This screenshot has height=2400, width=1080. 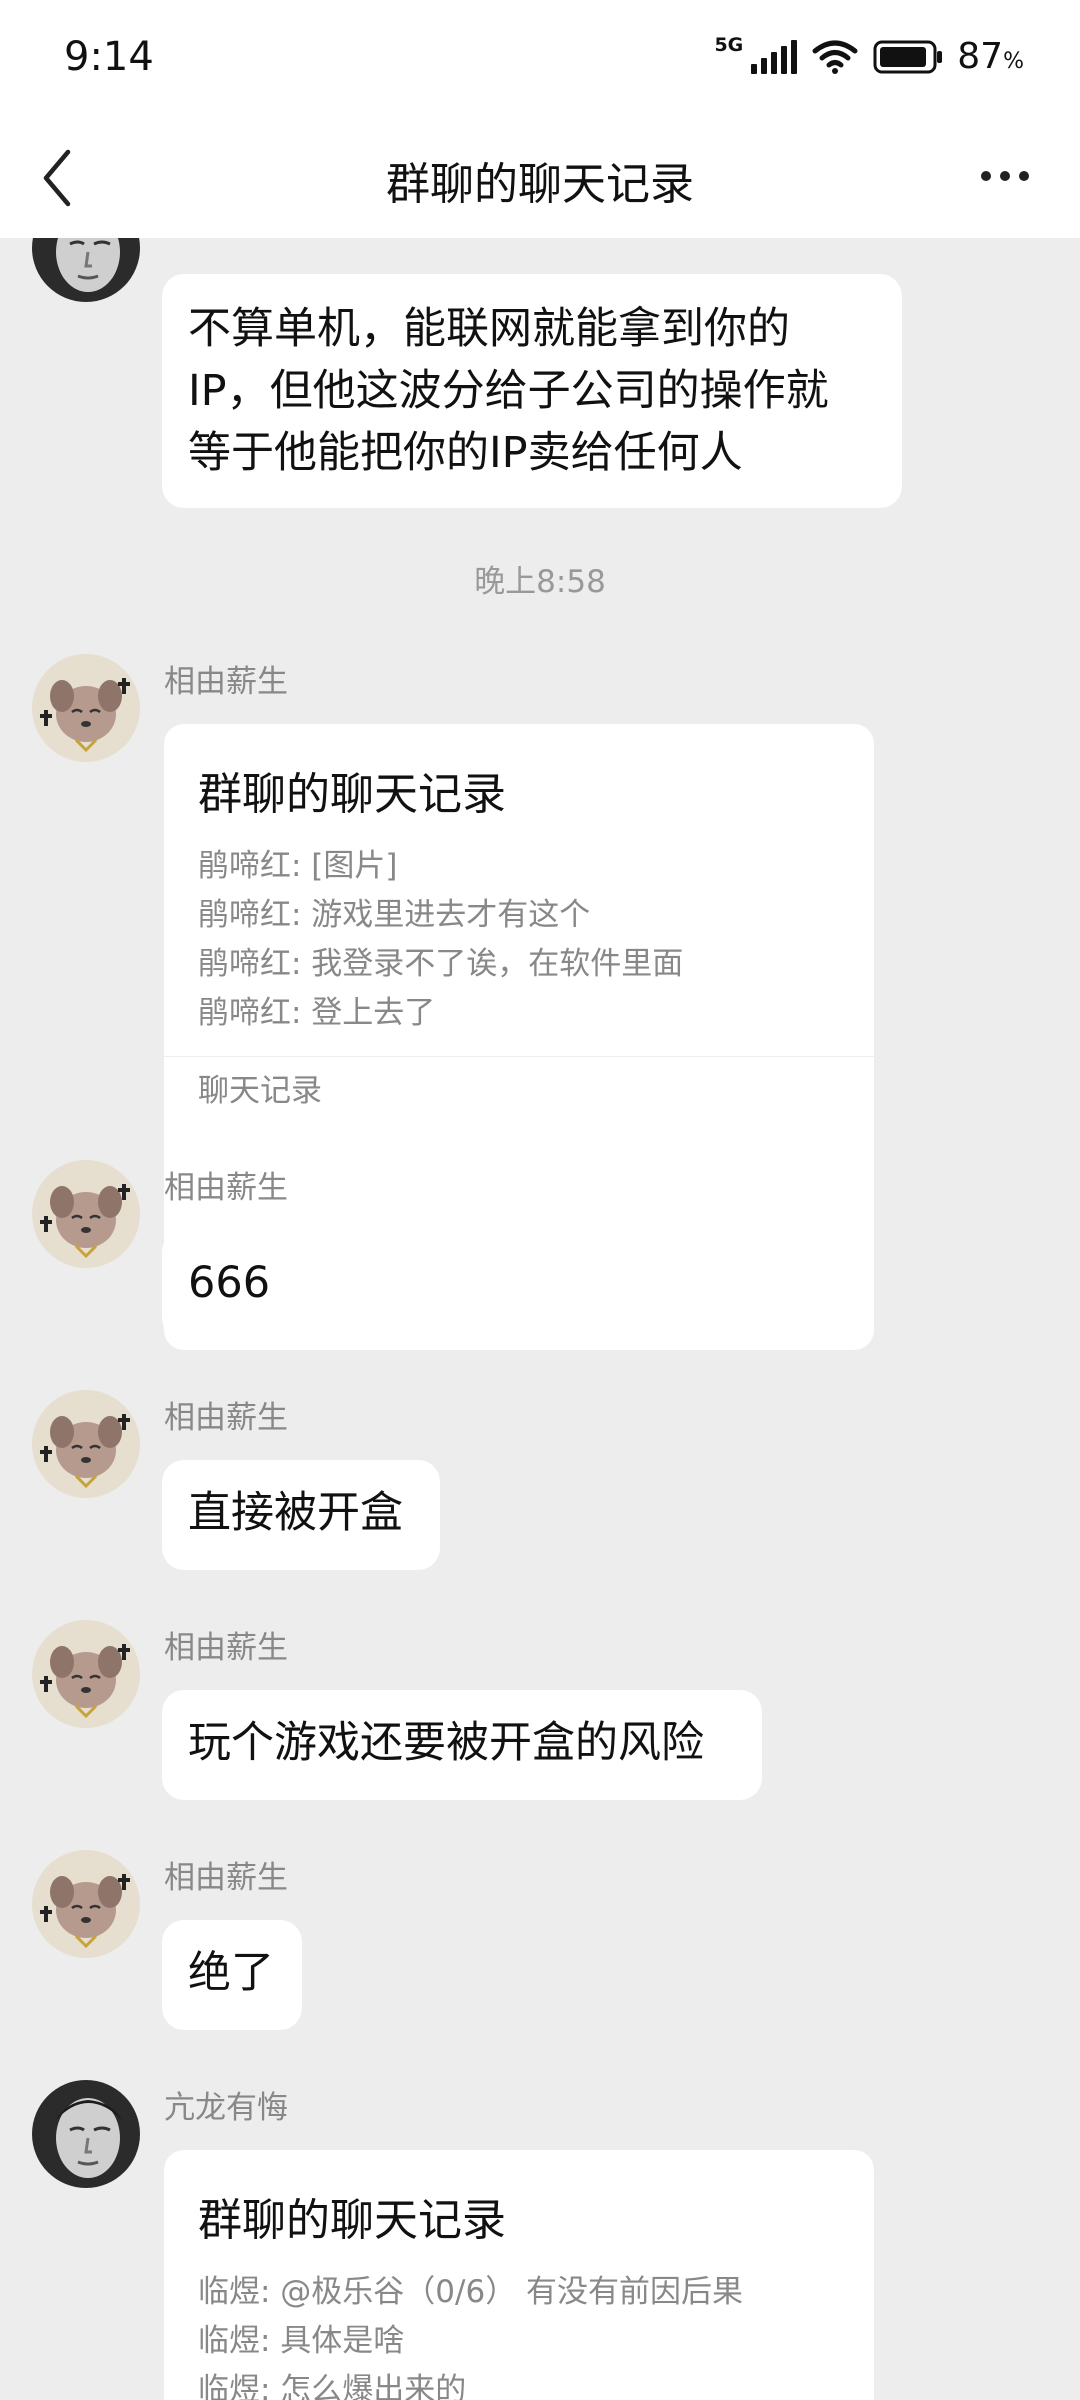 I want to click on message-bubble: 直接被开盒, so click(x=301, y=1515).